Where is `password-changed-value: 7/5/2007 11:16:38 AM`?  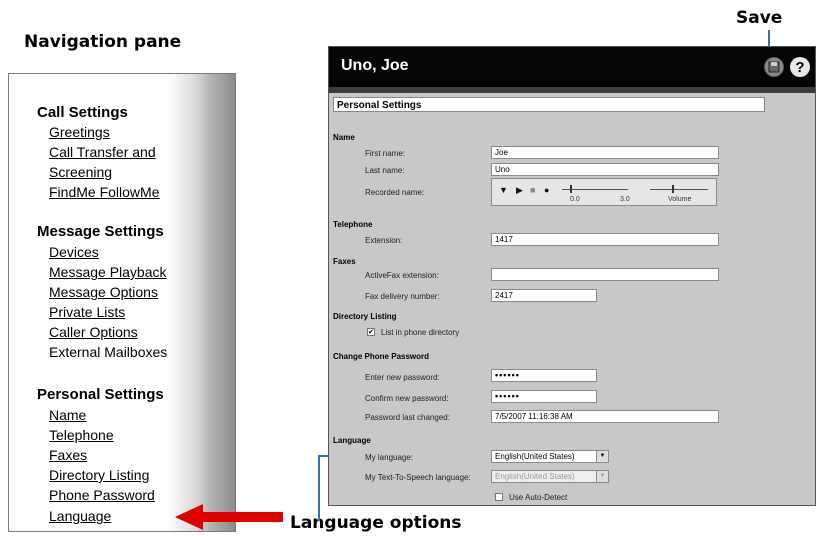
password-changed-value: 7/5/2007 11:16:38 AM is located at coordinates (605, 416).